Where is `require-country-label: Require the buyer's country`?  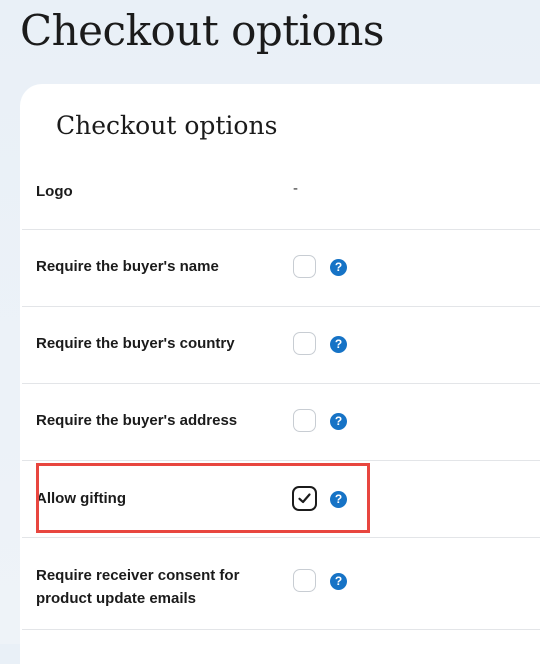 require-country-label: Require the buyer's country is located at coordinates (135, 343).